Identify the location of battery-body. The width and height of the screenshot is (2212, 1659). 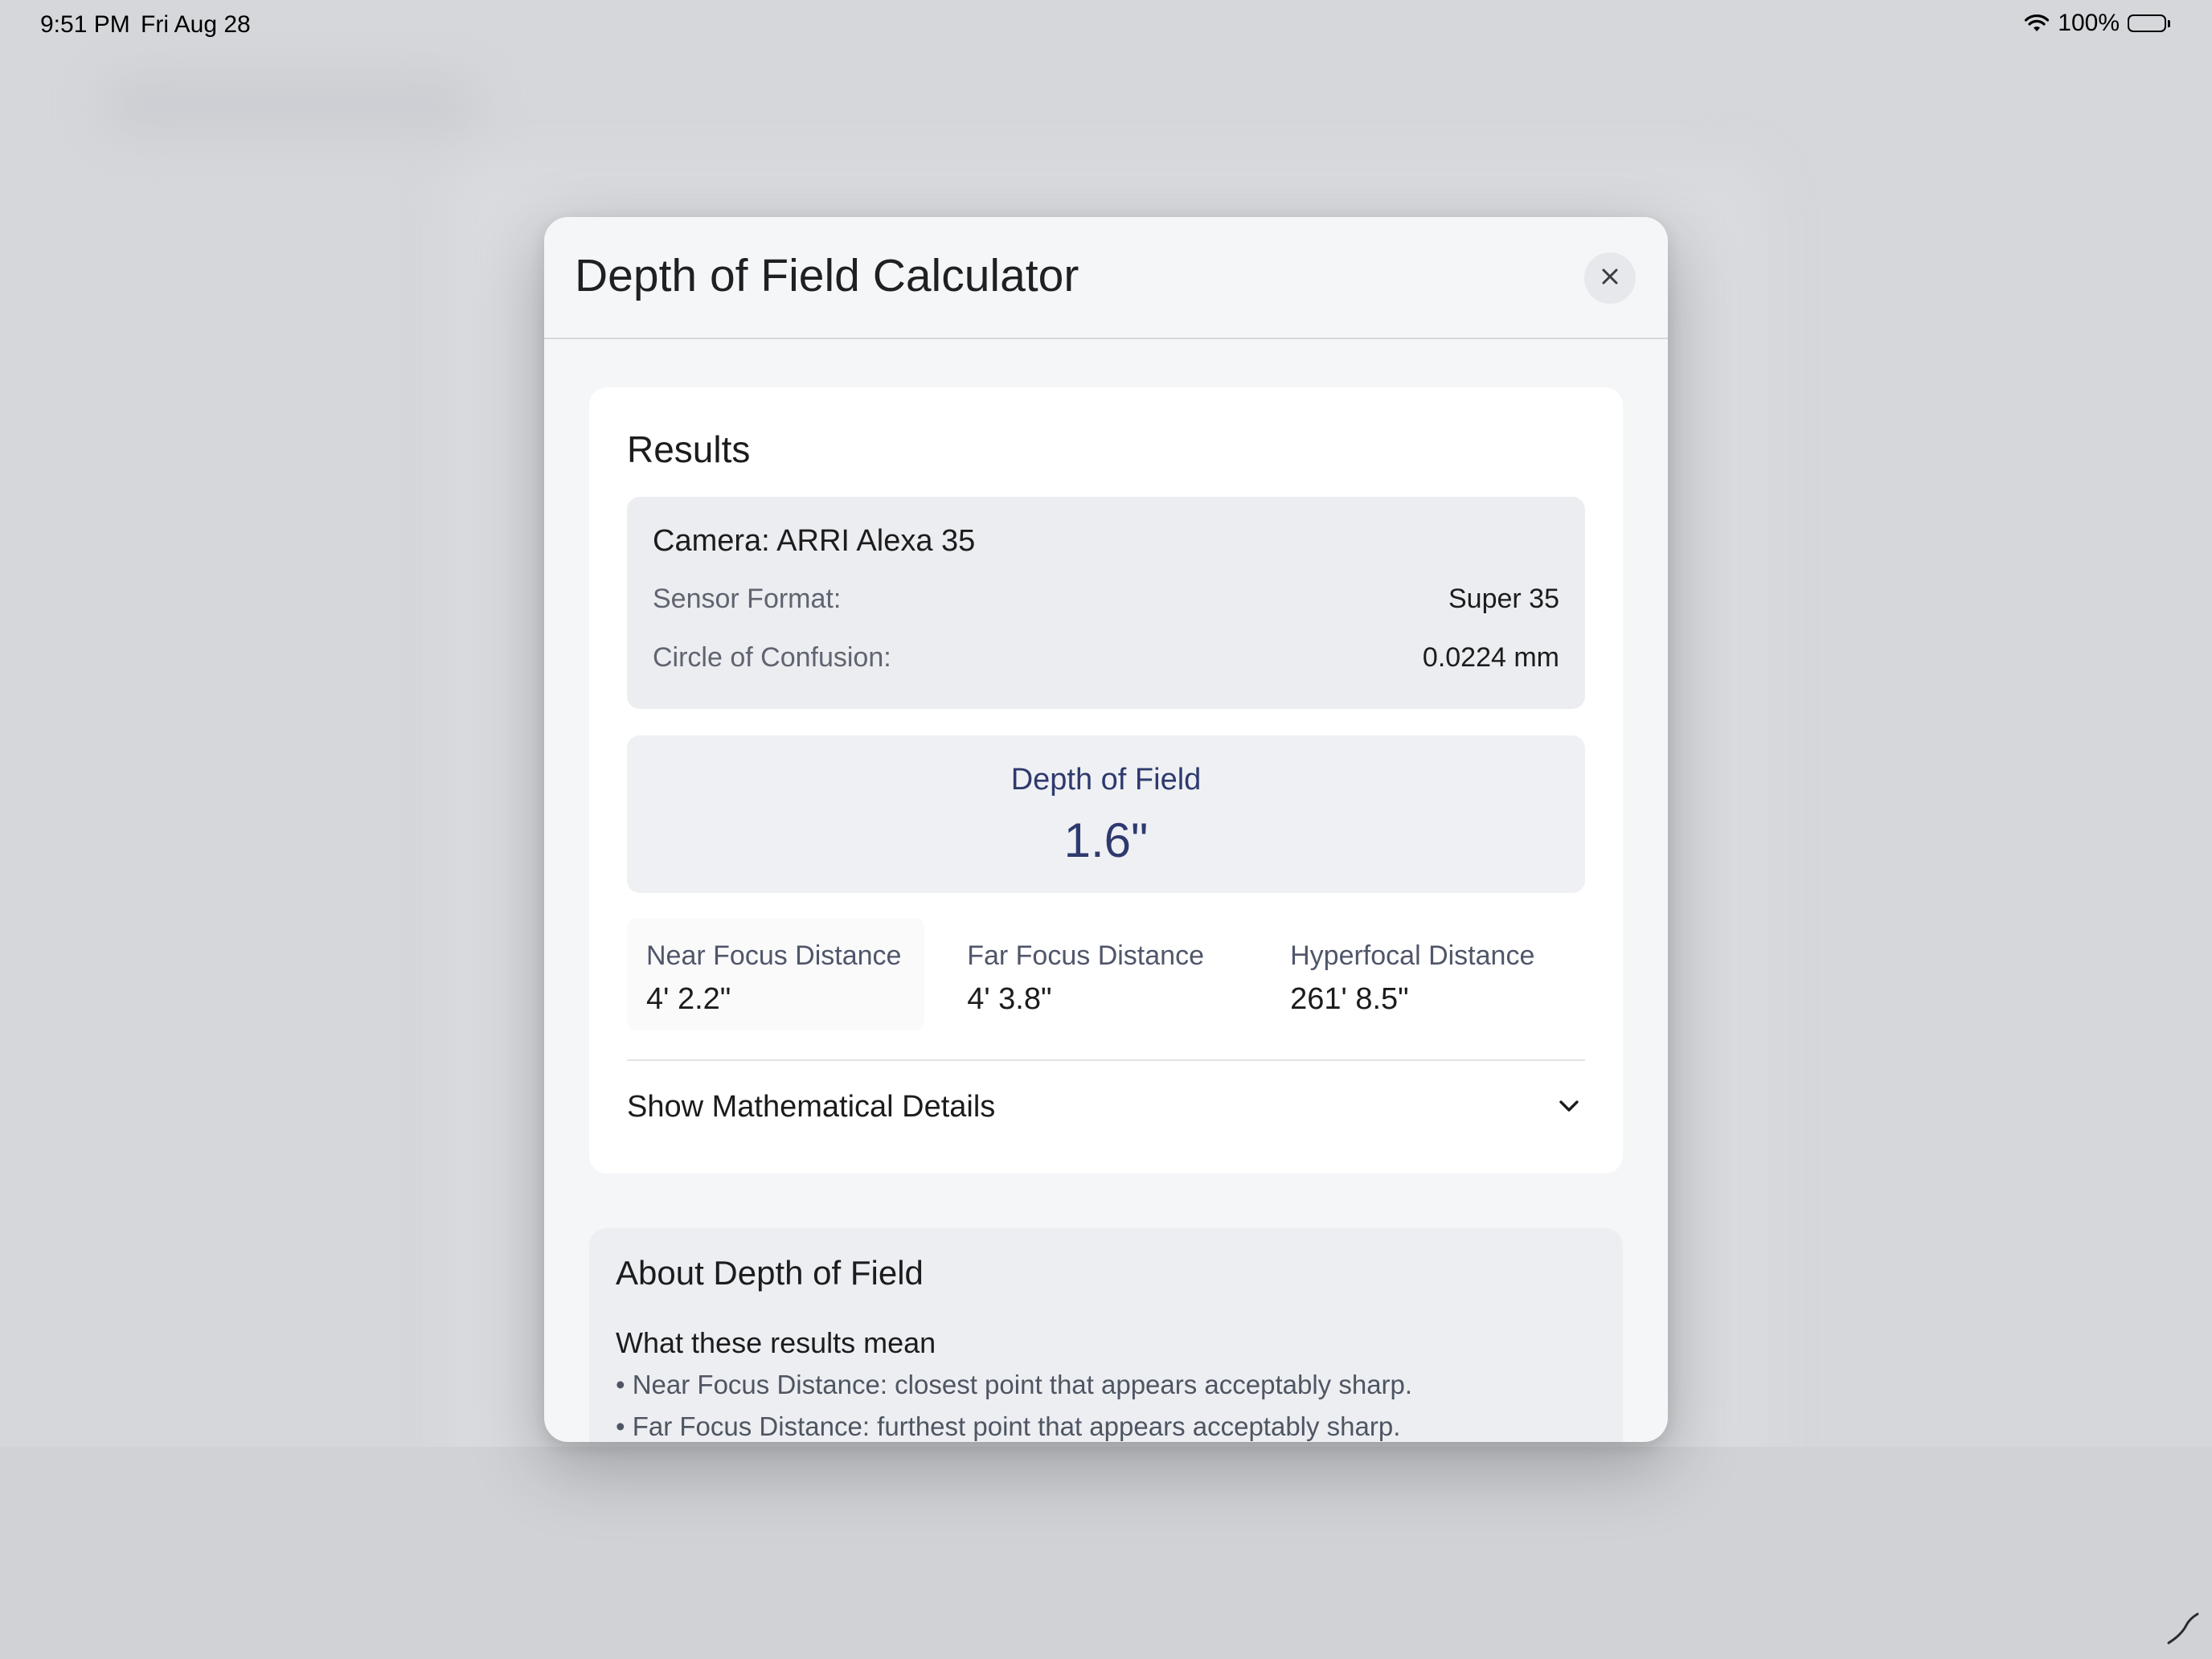
(2147, 23).